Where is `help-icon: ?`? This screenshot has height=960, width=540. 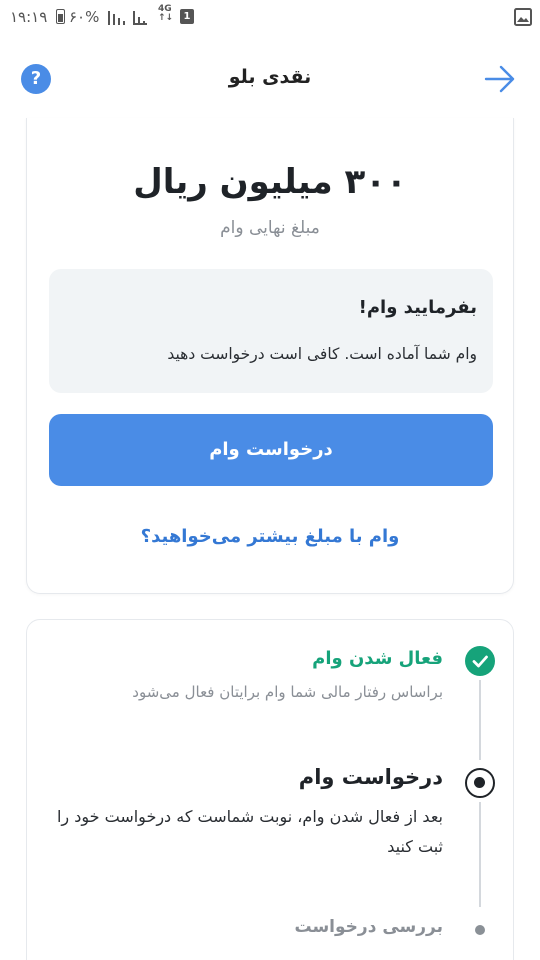 help-icon: ? is located at coordinates (36, 79).